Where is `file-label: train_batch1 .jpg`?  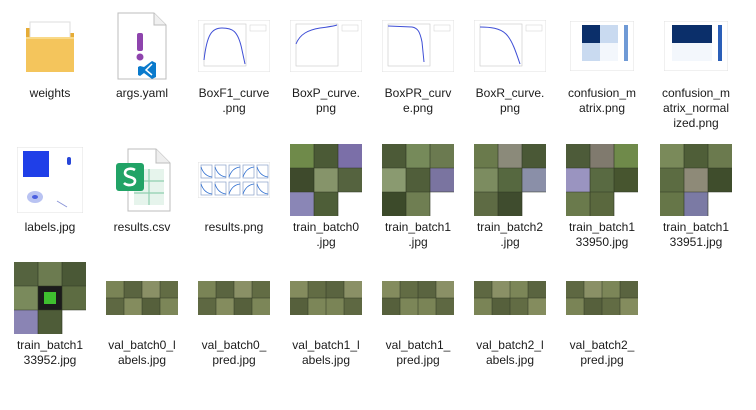 file-label: train_batch1 .jpg is located at coordinates (418, 234).